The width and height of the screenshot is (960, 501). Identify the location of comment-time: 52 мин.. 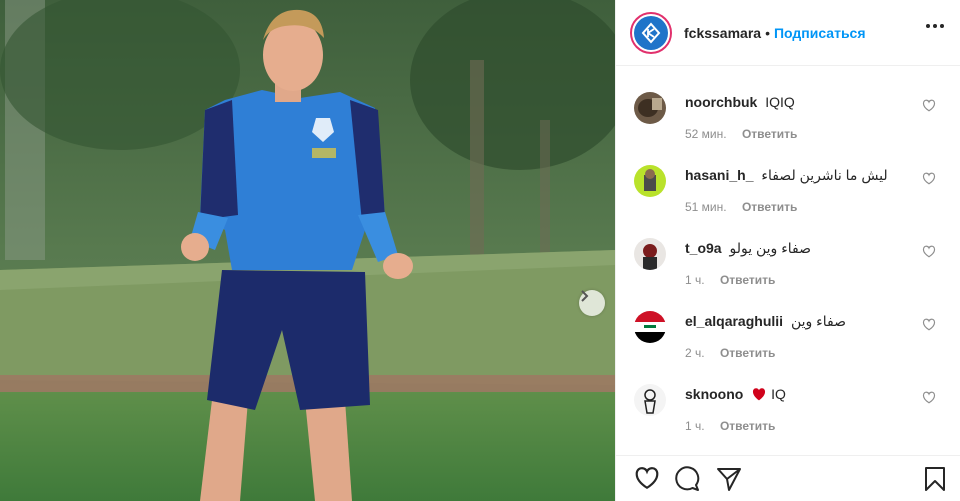
(706, 134).